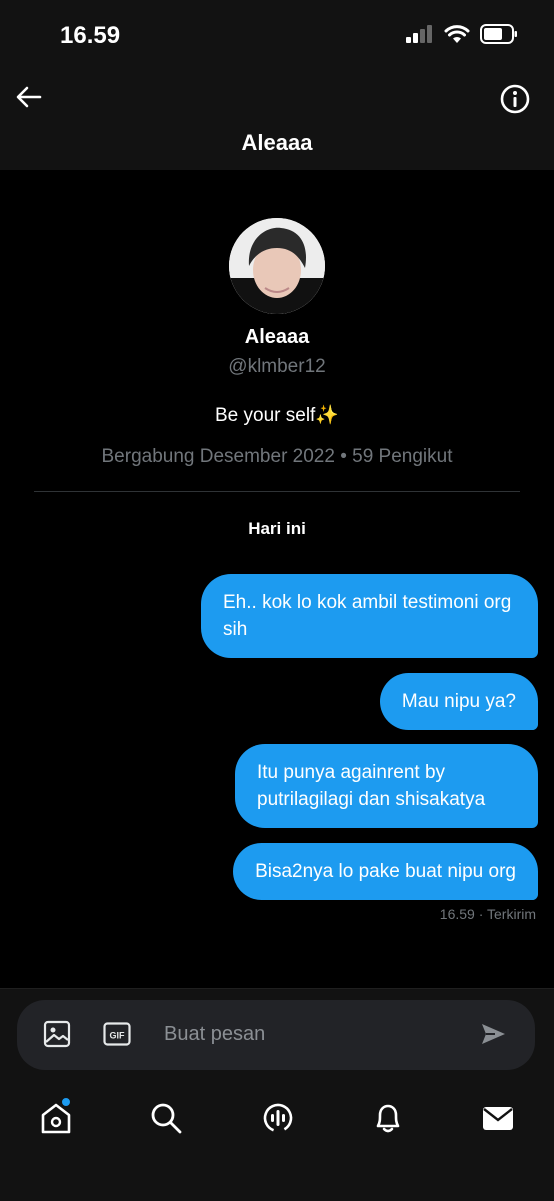  I want to click on day-label: Hari ini, so click(277, 528).